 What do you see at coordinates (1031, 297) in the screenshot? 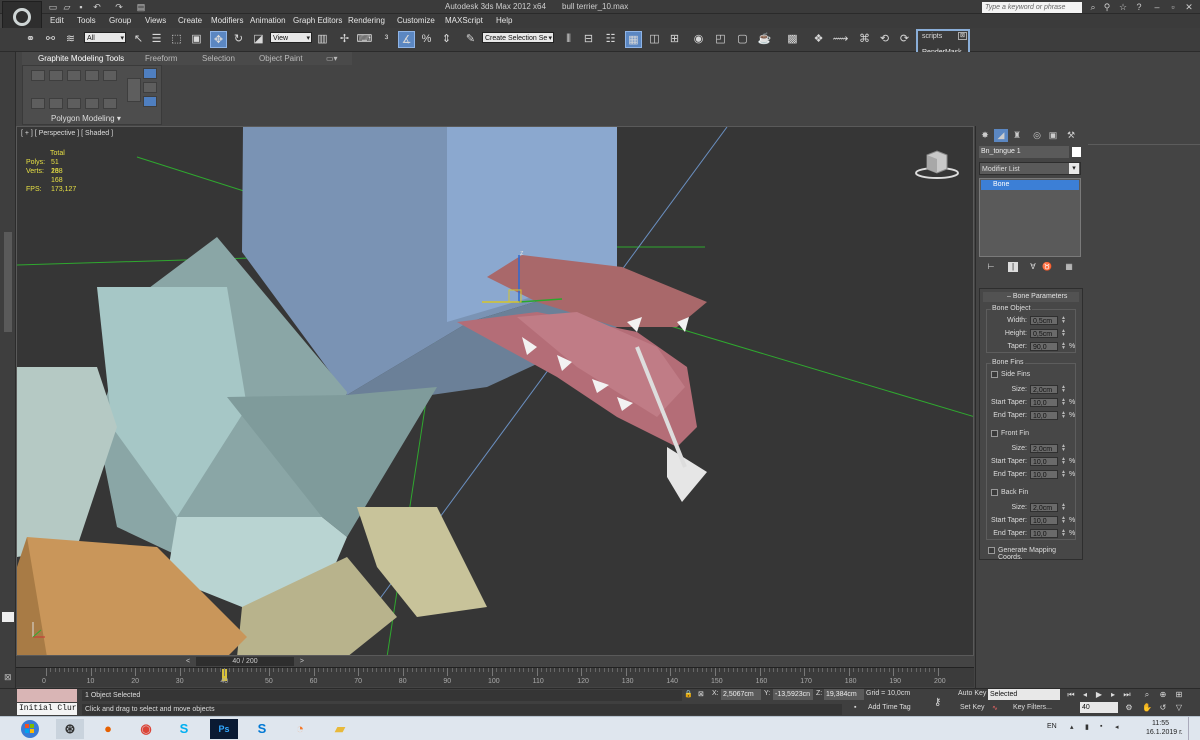
I see `rollout-header: – Bone Parameters` at bounding box center [1031, 297].